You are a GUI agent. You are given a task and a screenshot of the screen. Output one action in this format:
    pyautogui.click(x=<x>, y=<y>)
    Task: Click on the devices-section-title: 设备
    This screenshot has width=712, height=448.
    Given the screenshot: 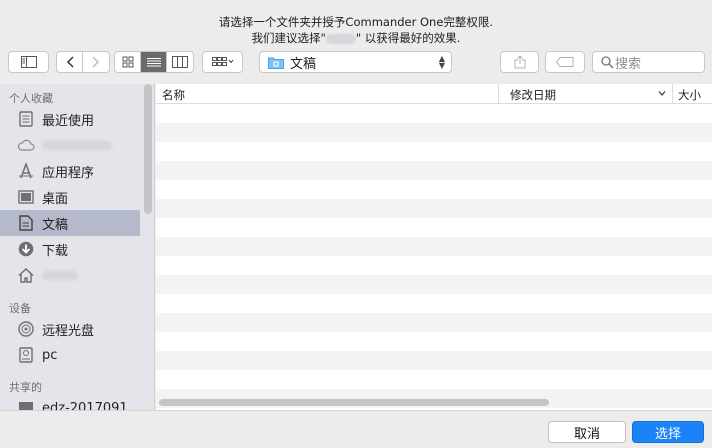 What is the action you would take?
    pyautogui.click(x=20, y=308)
    